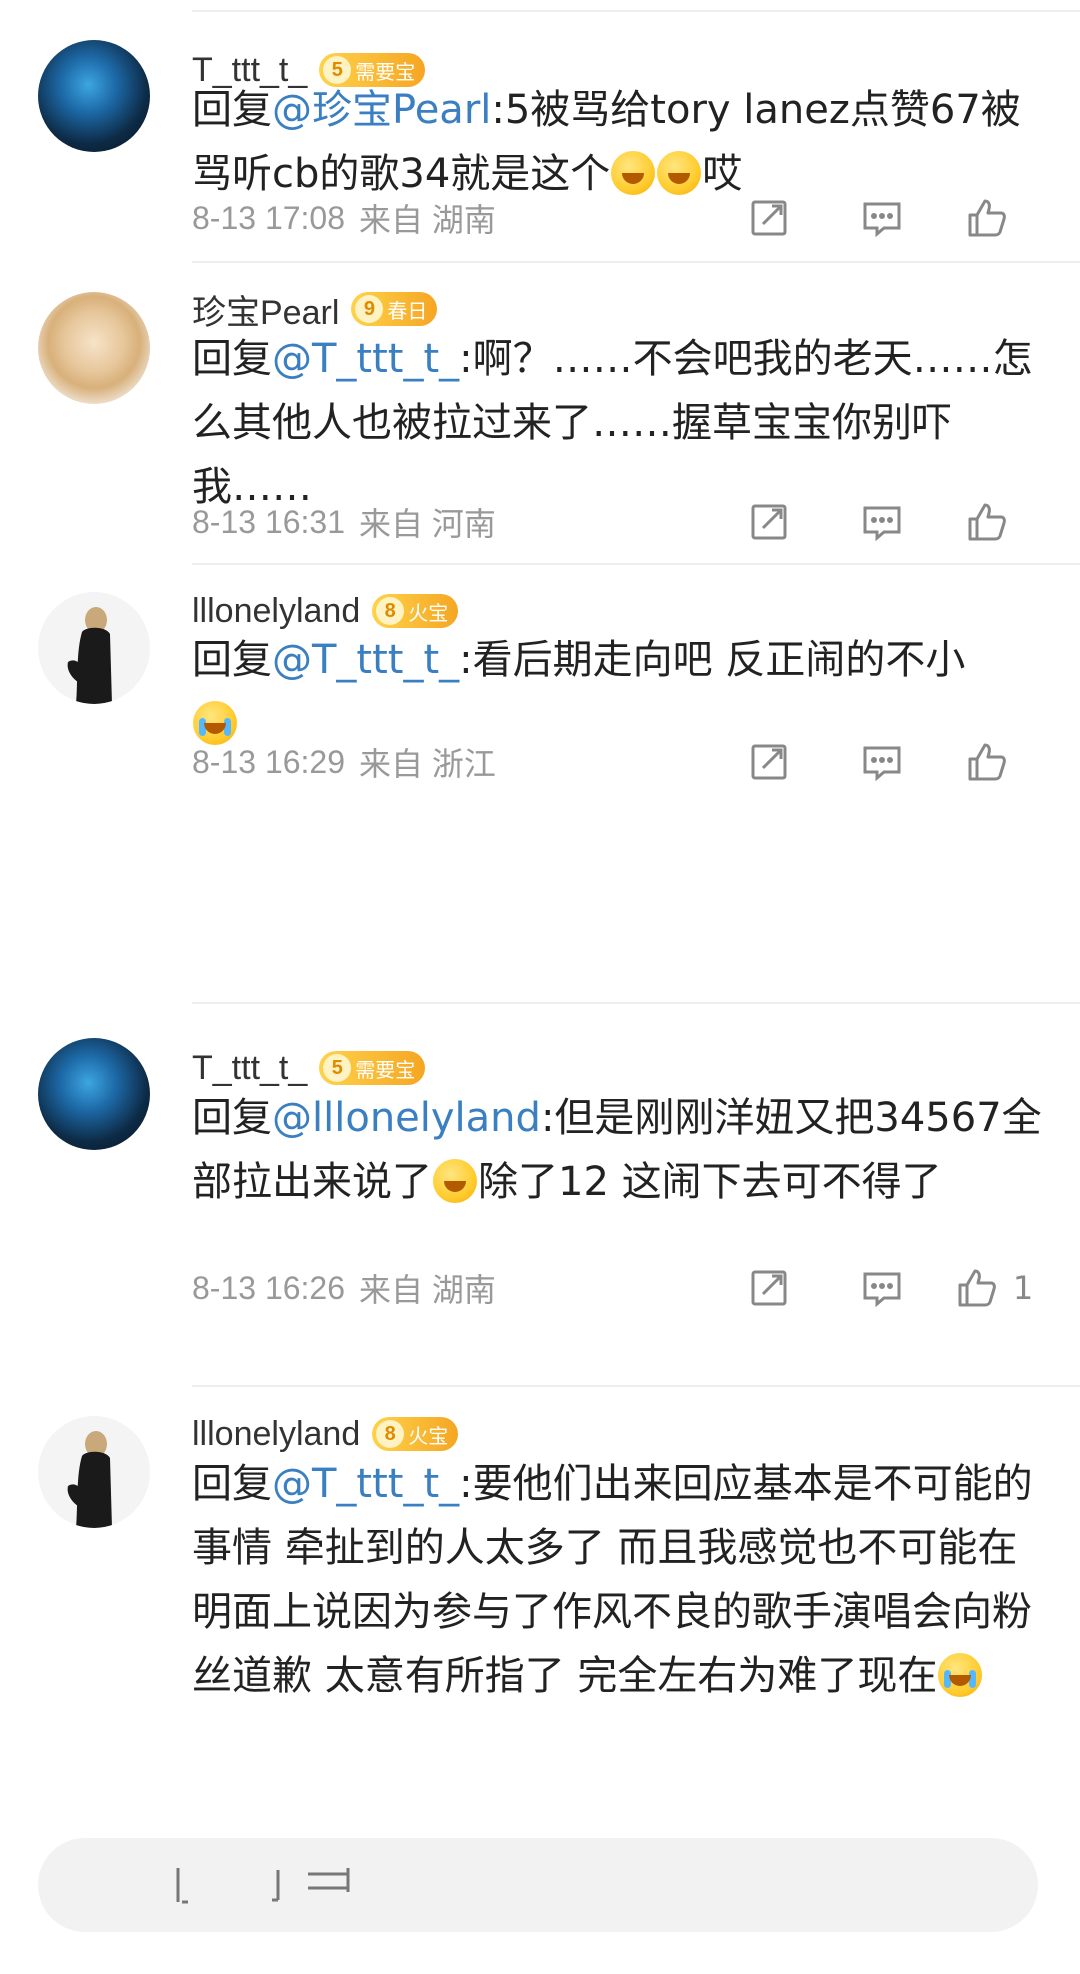 Image resolution: width=1080 pixels, height=1974 pixels. I want to click on comment-actions: 1, so click(882, 1288).